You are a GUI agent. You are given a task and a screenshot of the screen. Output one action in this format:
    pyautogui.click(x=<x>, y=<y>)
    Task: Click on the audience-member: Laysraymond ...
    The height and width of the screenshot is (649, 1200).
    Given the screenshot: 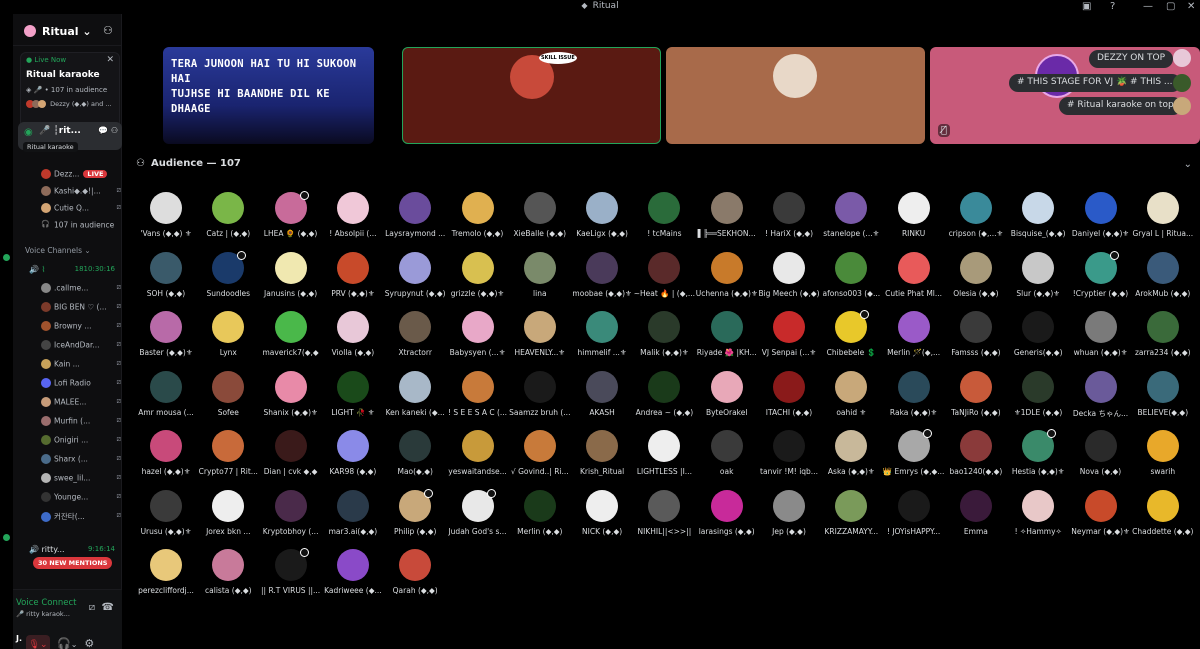 What is the action you would take?
    pyautogui.click(x=415, y=220)
    